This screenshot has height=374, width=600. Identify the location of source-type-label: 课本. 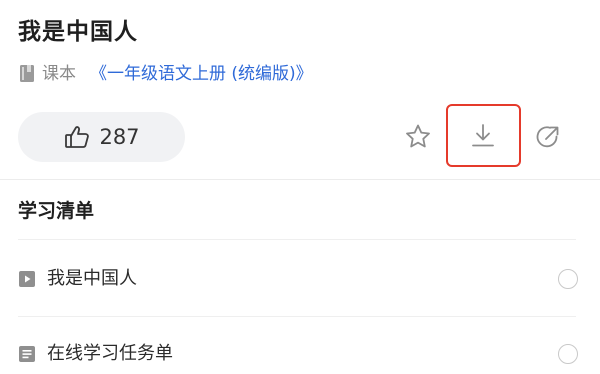
(59, 74).